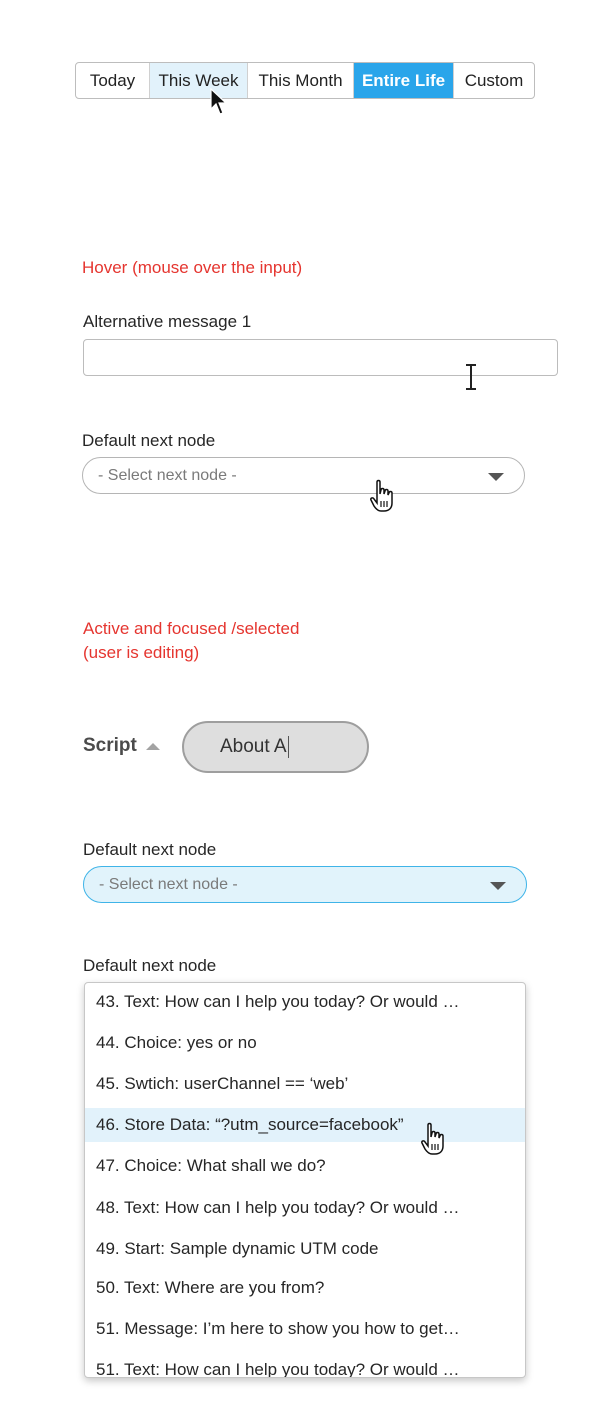 The height and width of the screenshot is (1410, 596). Describe the element at coordinates (305, 1249) in the screenshot. I see `dropdown-option: 49. Start: Sample dynamic UTM code` at that location.